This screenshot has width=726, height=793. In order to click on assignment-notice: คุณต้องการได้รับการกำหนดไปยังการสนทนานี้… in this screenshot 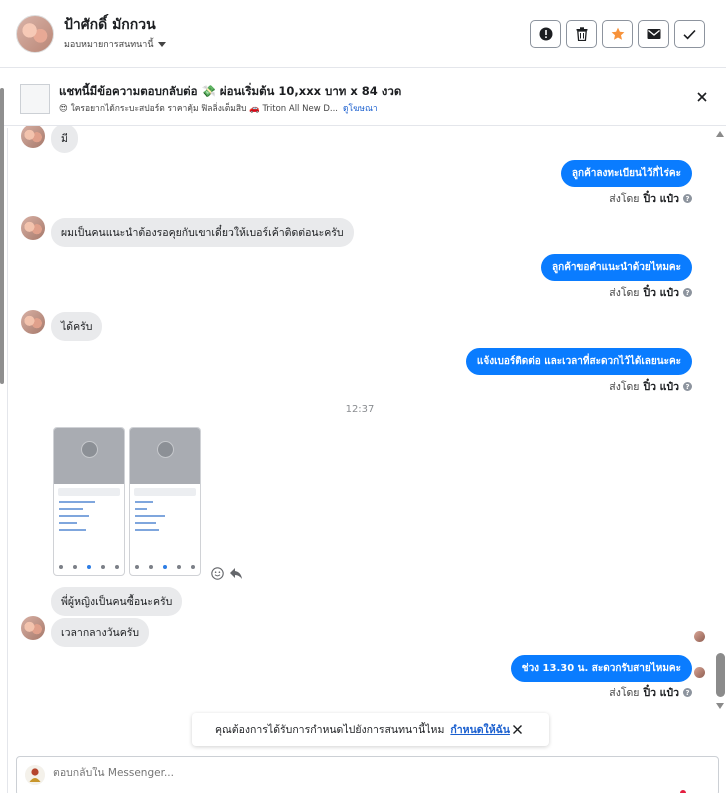, I will do `click(370, 729)`.